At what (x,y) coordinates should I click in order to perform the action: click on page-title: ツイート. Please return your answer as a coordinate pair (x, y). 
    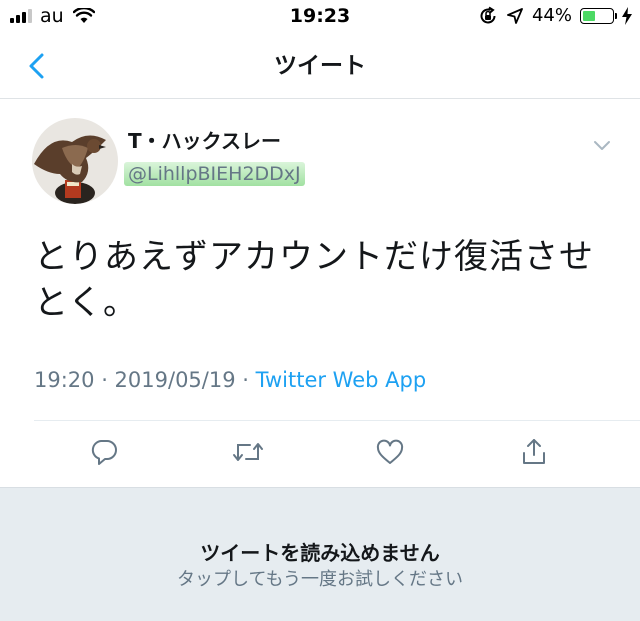
    Looking at the image, I should click on (320, 66).